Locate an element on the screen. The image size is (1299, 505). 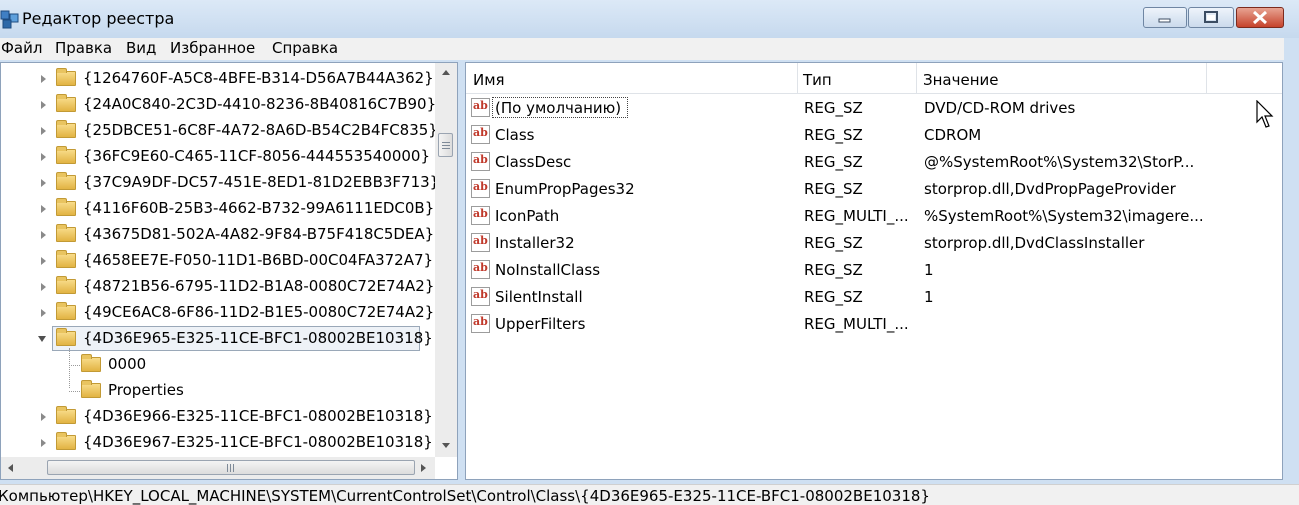
tree-item-43675d81-502a-4a82-9f84-b75f418c5dea: {43675D81-502A-4A82-9F84-B75F418C5DEA} is located at coordinates (218, 235).